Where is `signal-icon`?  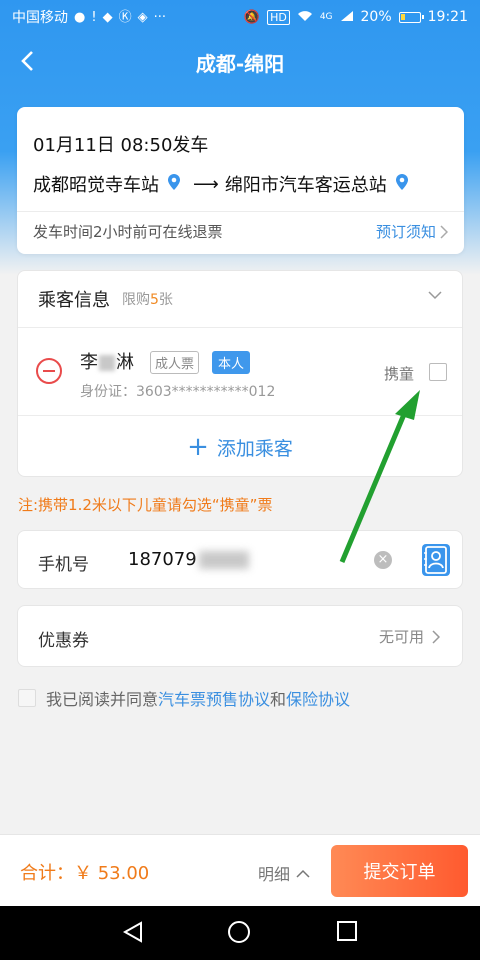
signal-icon is located at coordinates (347, 17).